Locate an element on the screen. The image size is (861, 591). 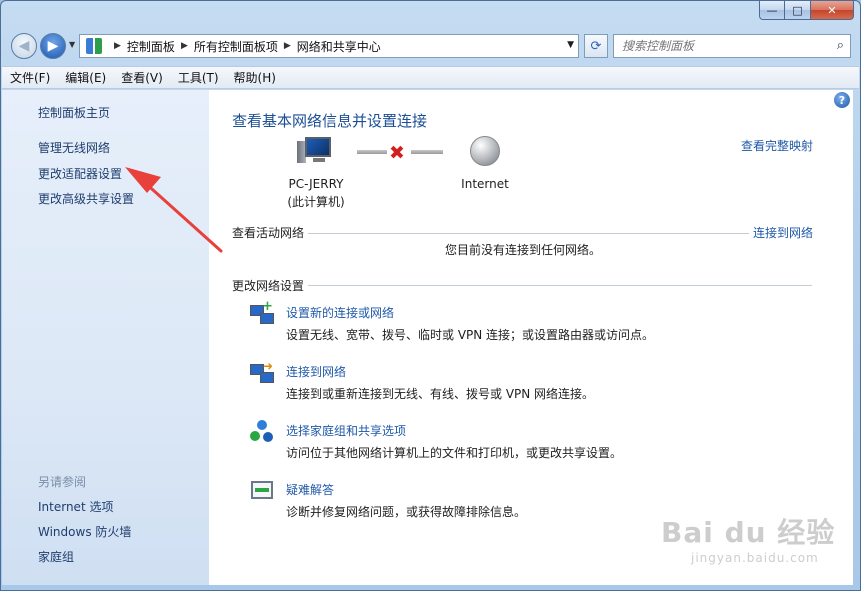
task-setup-connection-link: 设置新的连接或网络 is located at coordinates (340, 312).